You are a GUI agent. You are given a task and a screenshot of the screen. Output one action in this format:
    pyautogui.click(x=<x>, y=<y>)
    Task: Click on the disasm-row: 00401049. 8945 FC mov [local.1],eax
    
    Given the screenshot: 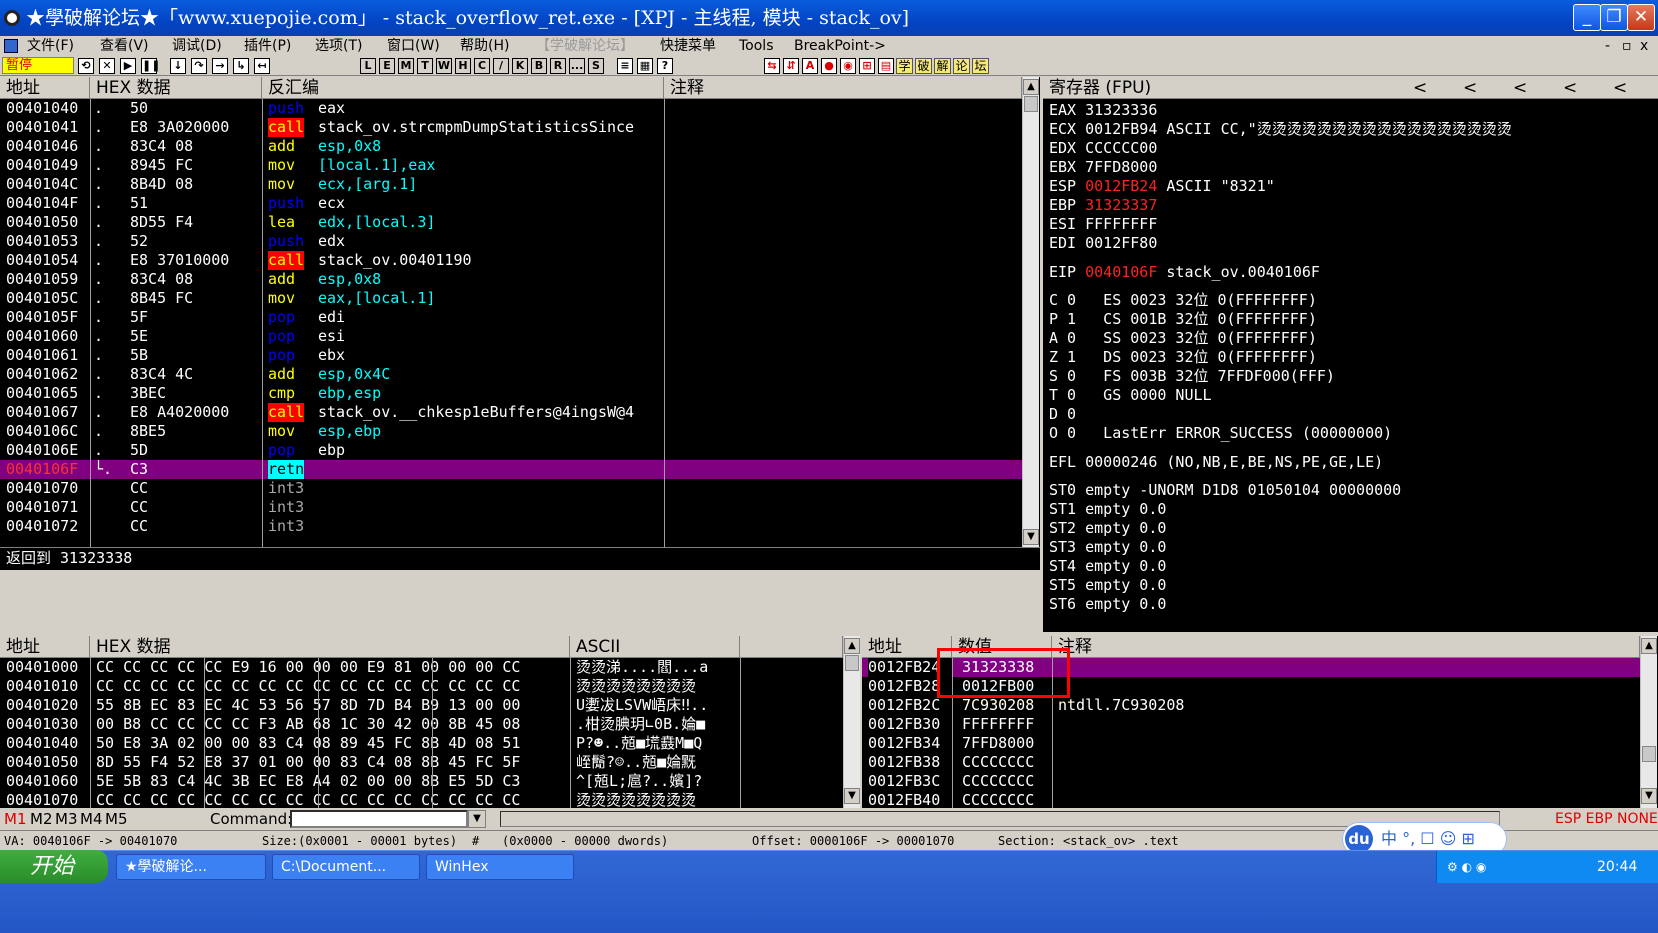 What is the action you would take?
    pyautogui.click(x=511, y=165)
    